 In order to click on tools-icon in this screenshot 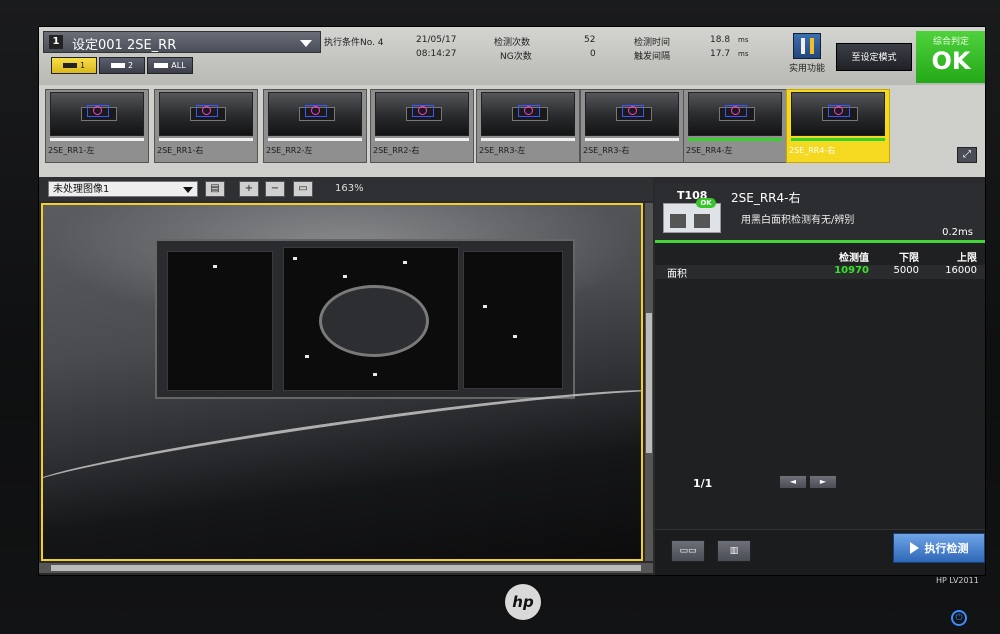, I will do `click(807, 46)`.